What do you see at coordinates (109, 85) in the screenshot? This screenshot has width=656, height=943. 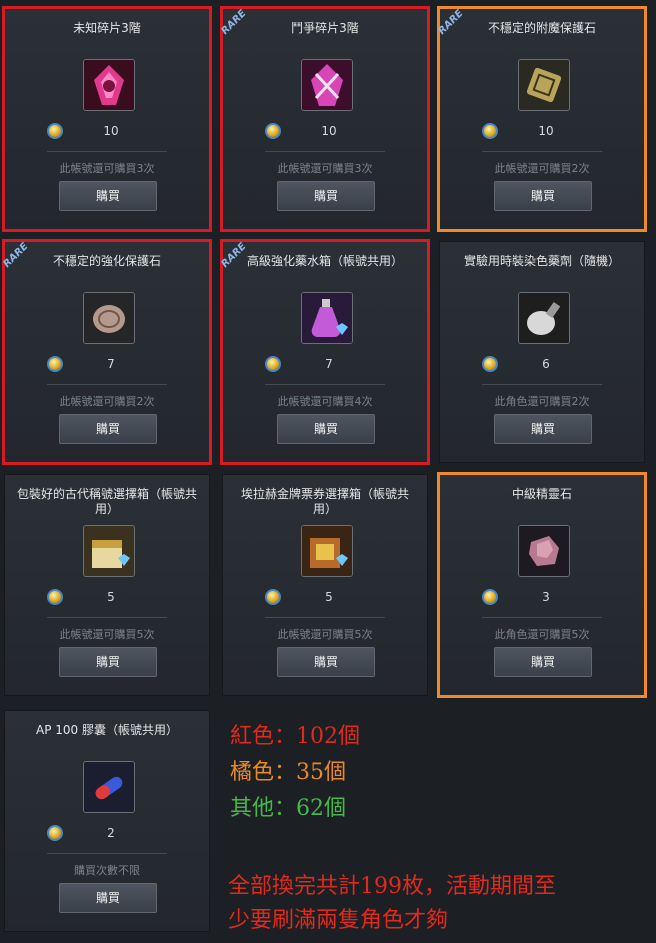 I see `crystal-shard-icon` at bounding box center [109, 85].